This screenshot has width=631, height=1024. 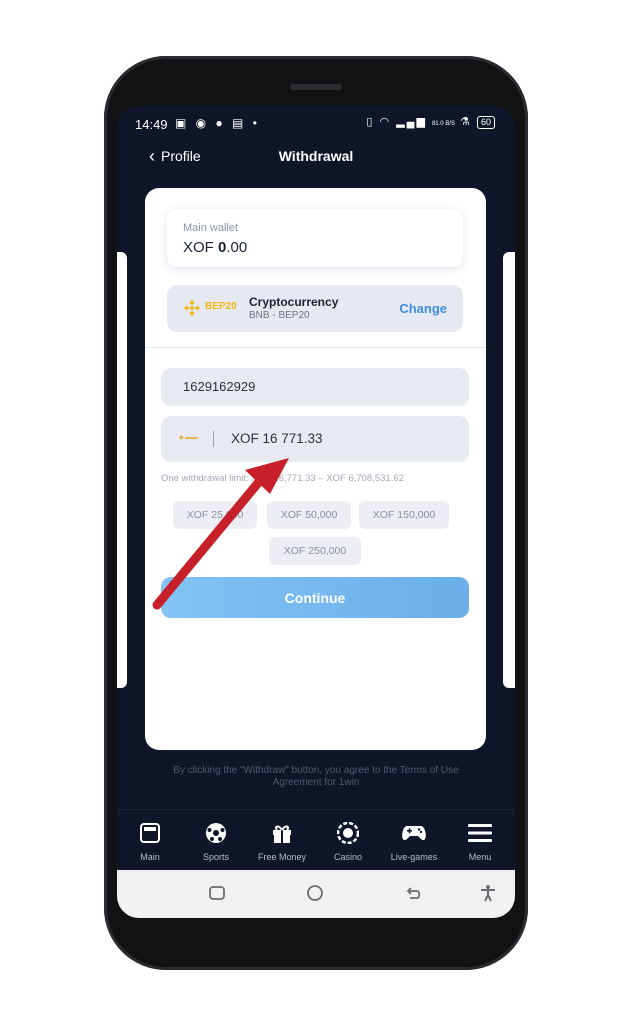 What do you see at coordinates (385, 122) in the screenshot?
I see `wifi-icon: ◠` at bounding box center [385, 122].